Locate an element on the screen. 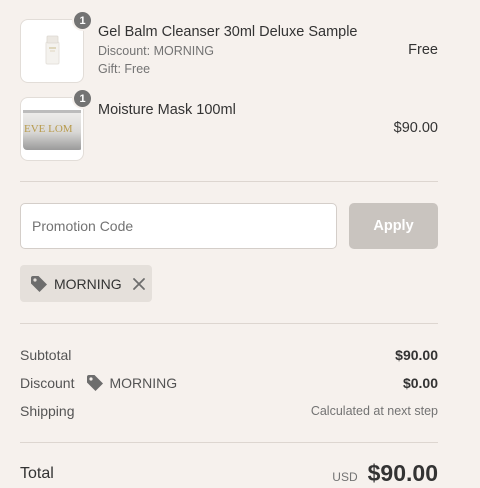 This screenshot has height=488, width=480. discount-code: MORNING is located at coordinates (143, 383).